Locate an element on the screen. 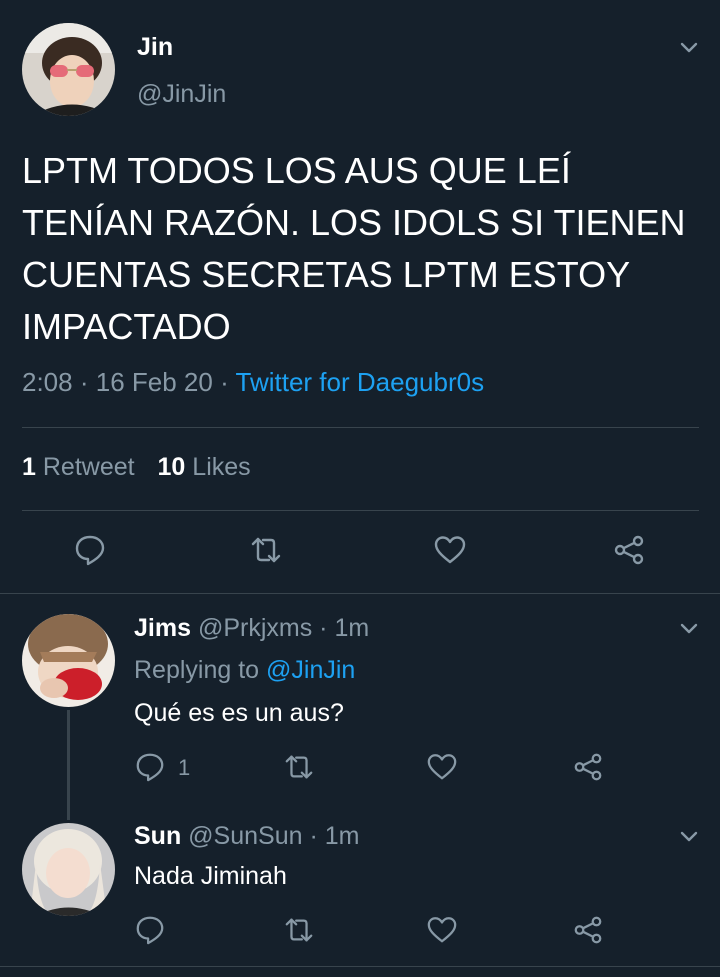  replying-to-line: Replying to @JinJin is located at coordinates (244, 670).